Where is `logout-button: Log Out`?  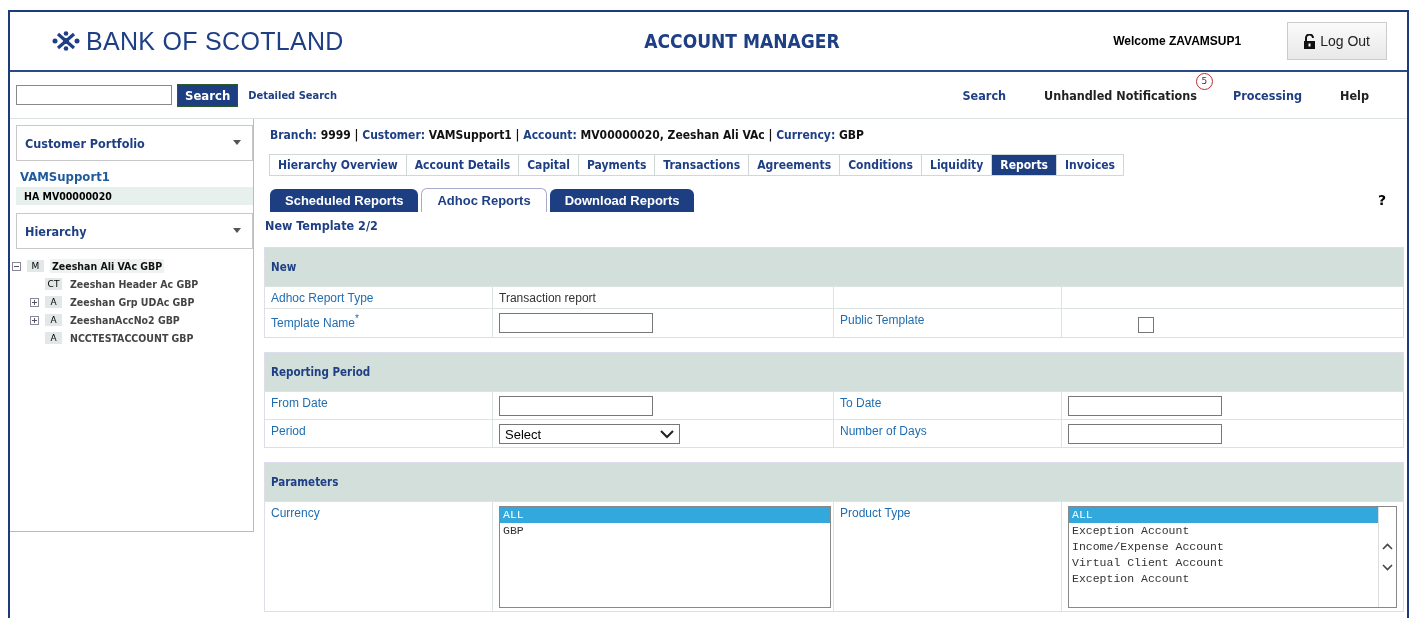
logout-button: Log Out is located at coordinates (1337, 41).